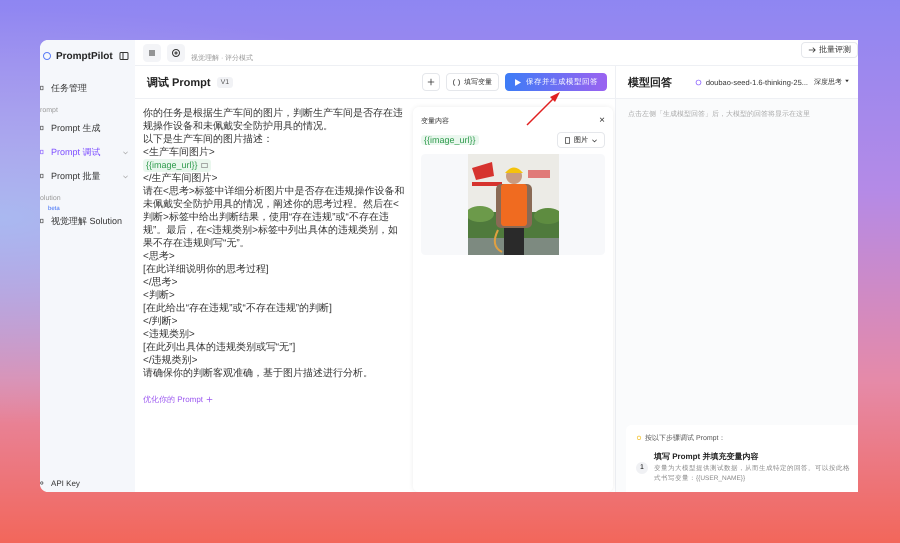 Image resolution: width=900 pixels, height=543 pixels. Describe the element at coordinates (698, 82) in the screenshot. I see `model-icon` at that location.